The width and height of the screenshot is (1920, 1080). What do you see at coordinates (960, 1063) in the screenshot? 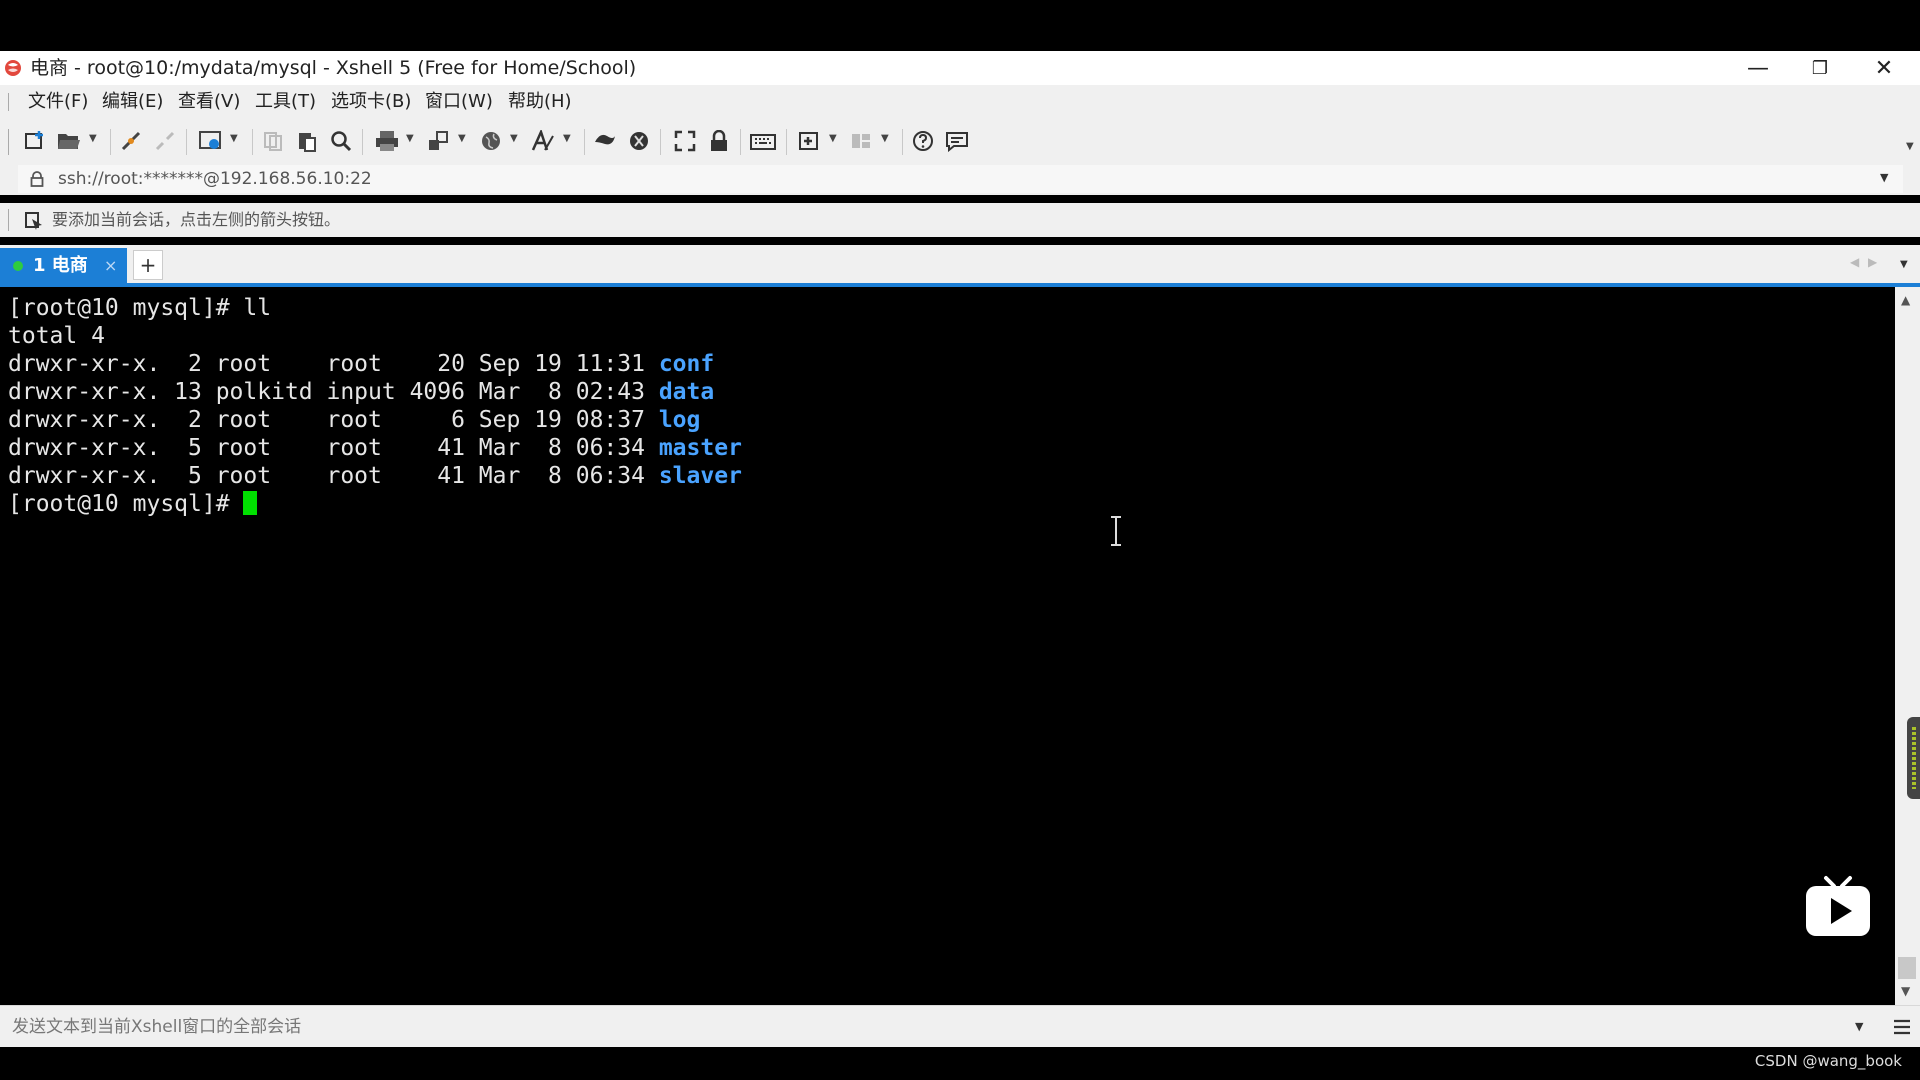
I see `status-bar` at bounding box center [960, 1063].